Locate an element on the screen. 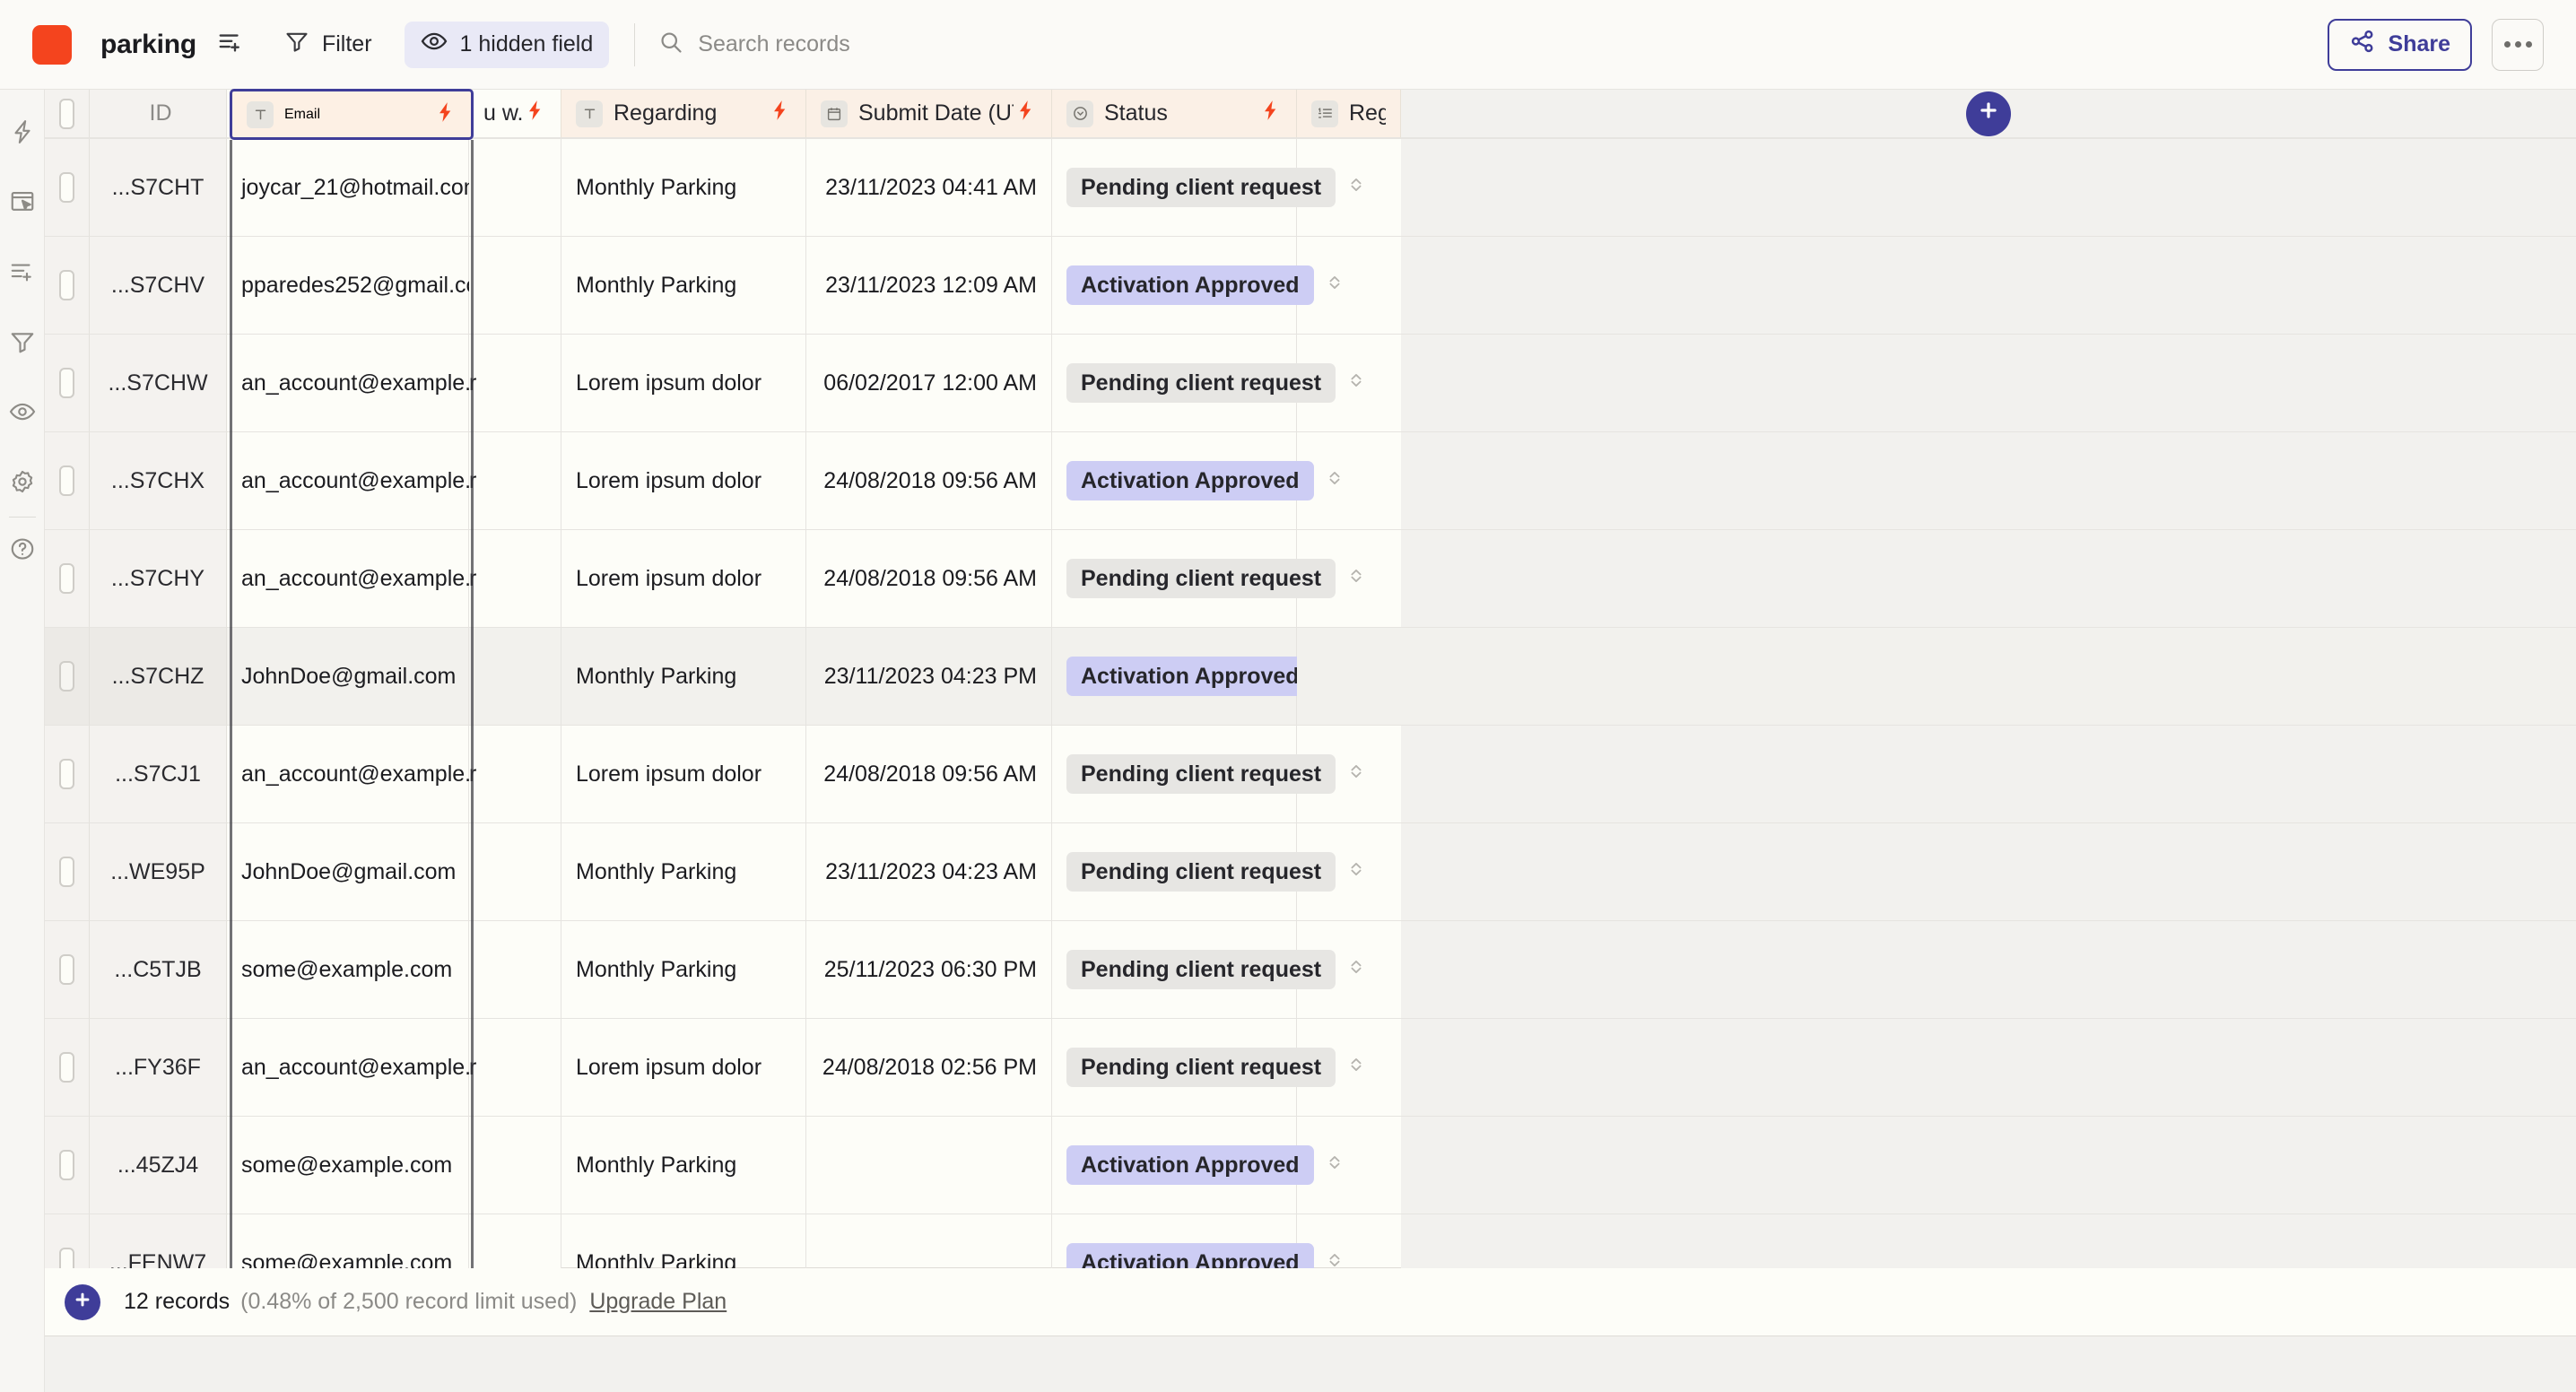 This screenshot has height=1392, width=2576. sidebar-item-fields is located at coordinates (22, 273).